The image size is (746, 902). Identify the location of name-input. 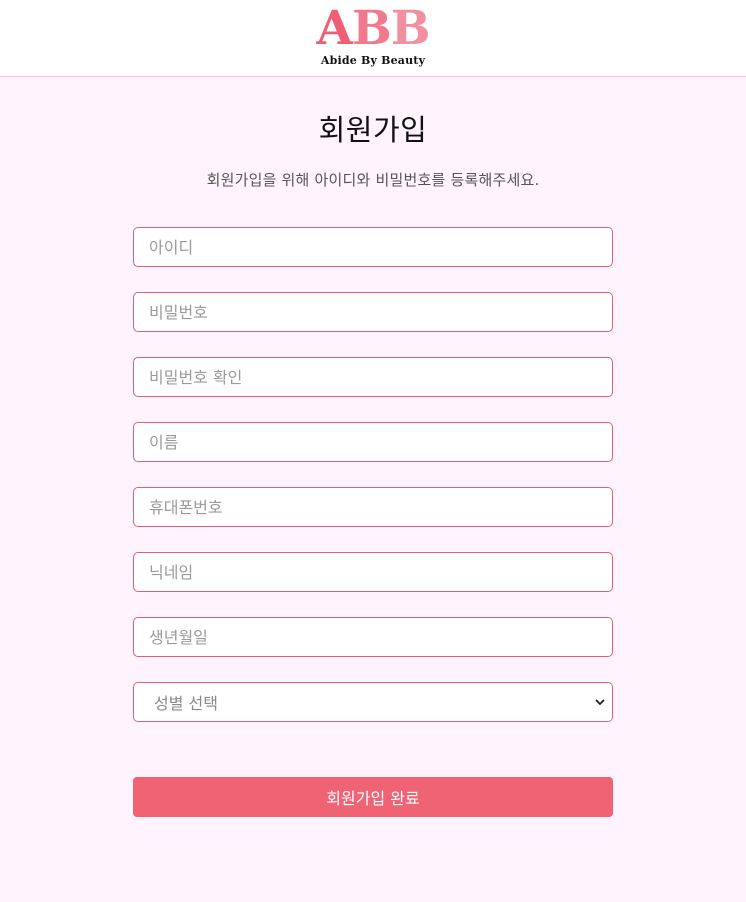
(373, 442).